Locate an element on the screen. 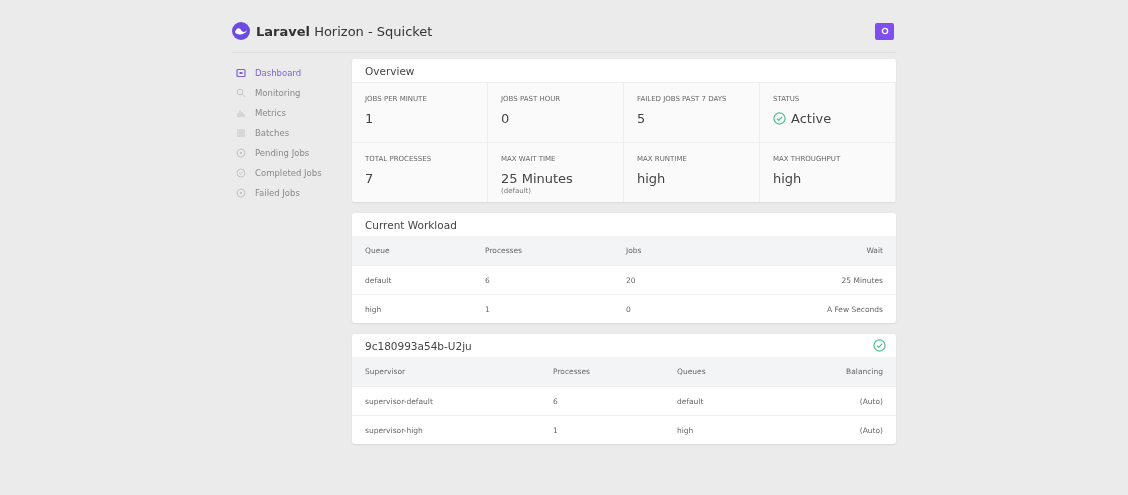  refresh-icon is located at coordinates (884, 31).